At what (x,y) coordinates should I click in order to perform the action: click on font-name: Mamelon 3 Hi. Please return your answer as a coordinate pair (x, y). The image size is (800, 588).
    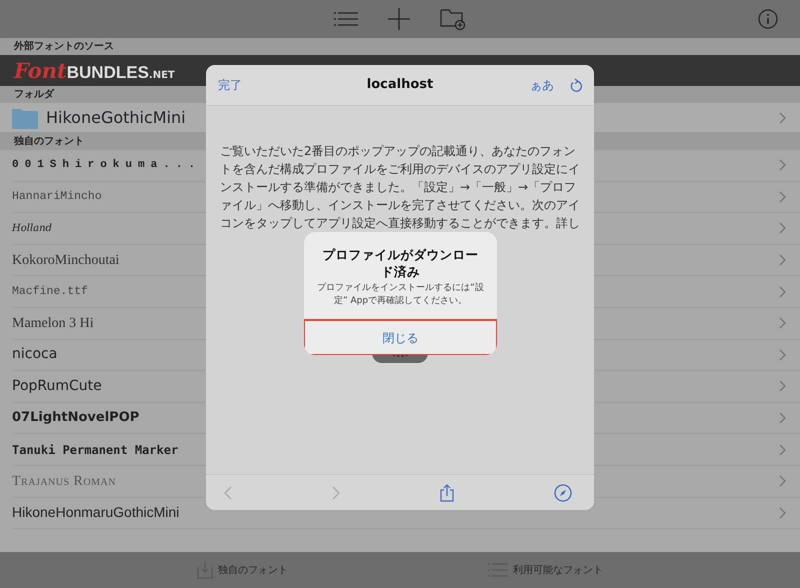
    Looking at the image, I should click on (53, 323).